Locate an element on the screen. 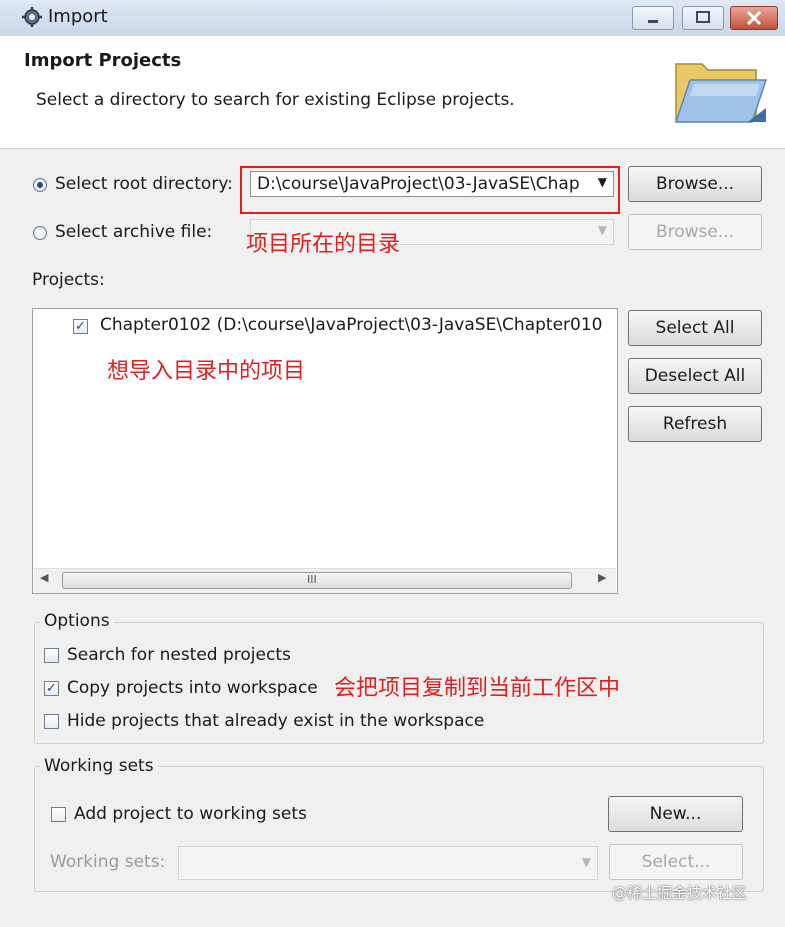  projects-label: Projects: is located at coordinates (68, 280).